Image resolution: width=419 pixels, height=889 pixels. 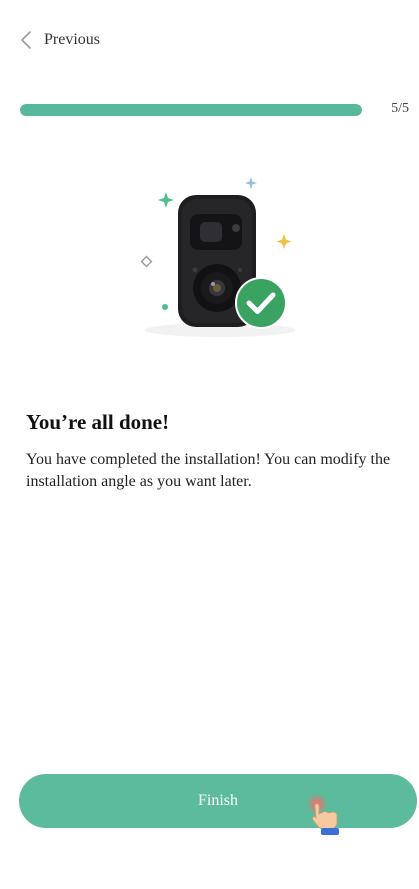 I want to click on back-label: Previous, so click(x=72, y=39).